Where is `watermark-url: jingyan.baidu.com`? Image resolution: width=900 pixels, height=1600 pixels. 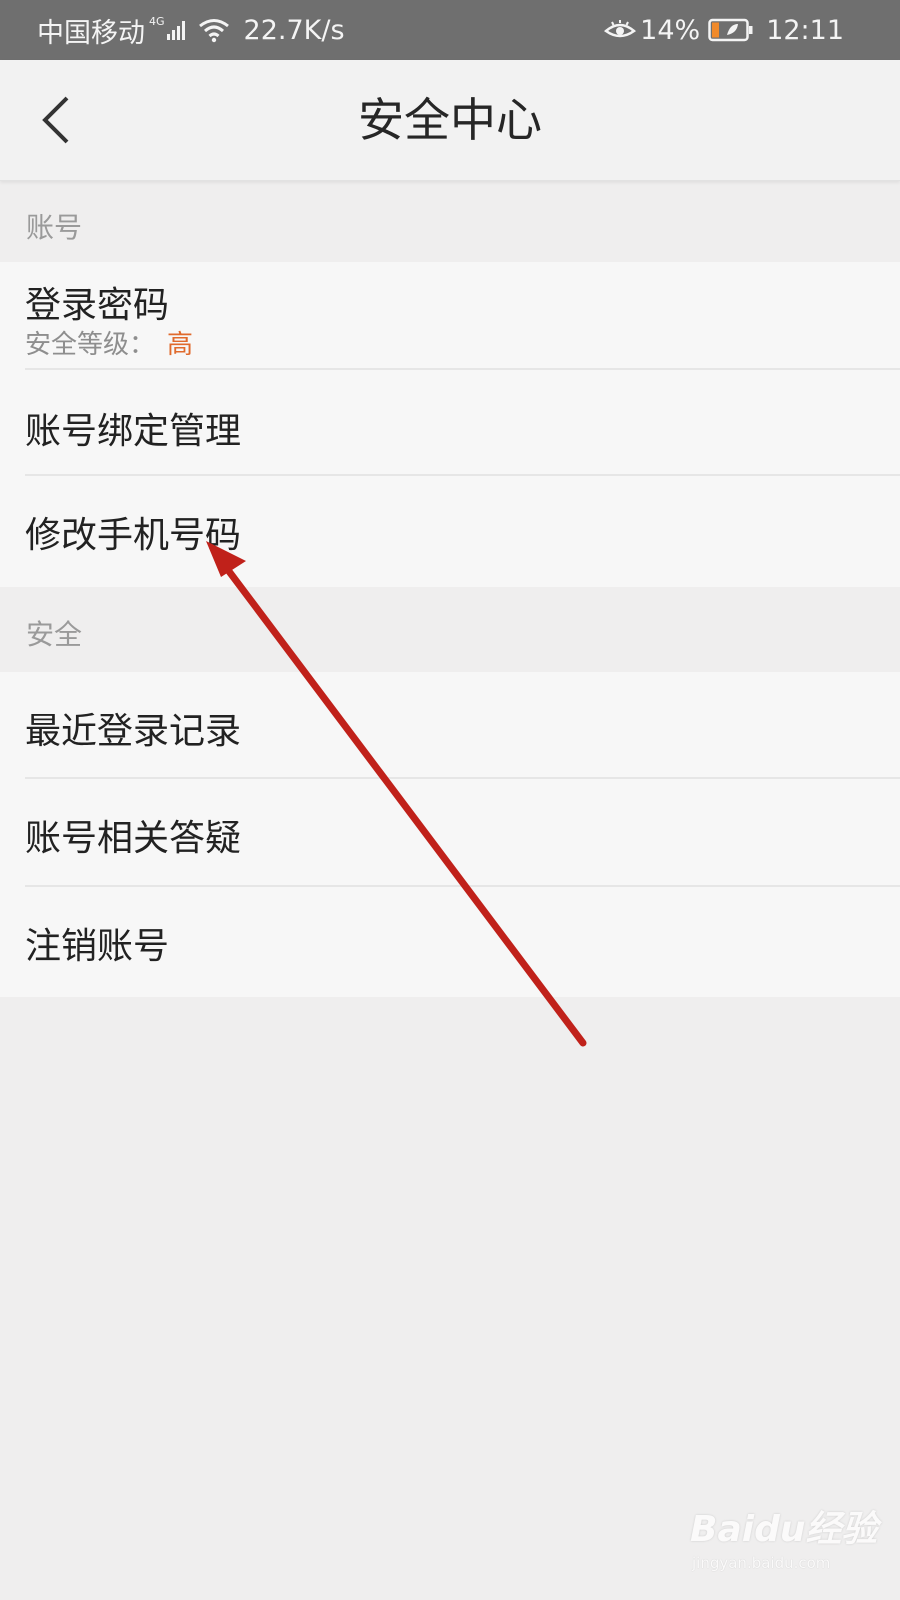 watermark-url: jingyan.baidu.com is located at coordinates (761, 1563).